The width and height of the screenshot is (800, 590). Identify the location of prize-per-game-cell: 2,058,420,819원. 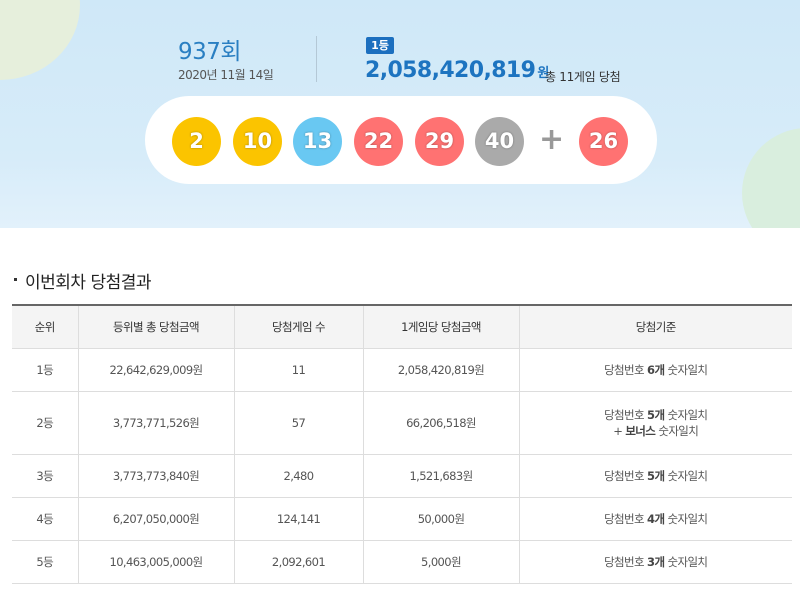
(441, 369).